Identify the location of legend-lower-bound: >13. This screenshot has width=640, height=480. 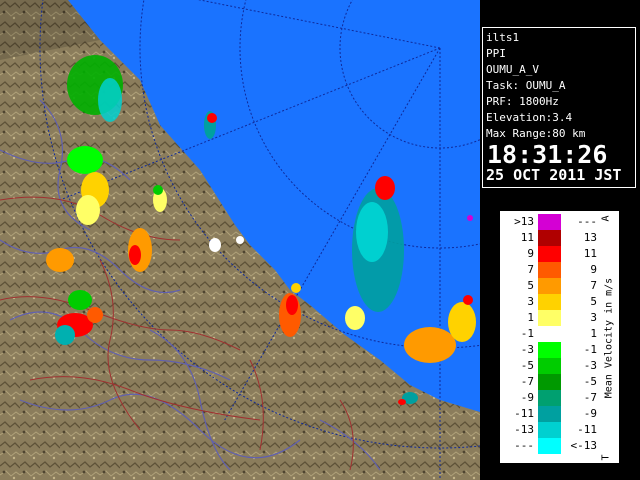
(524, 221).